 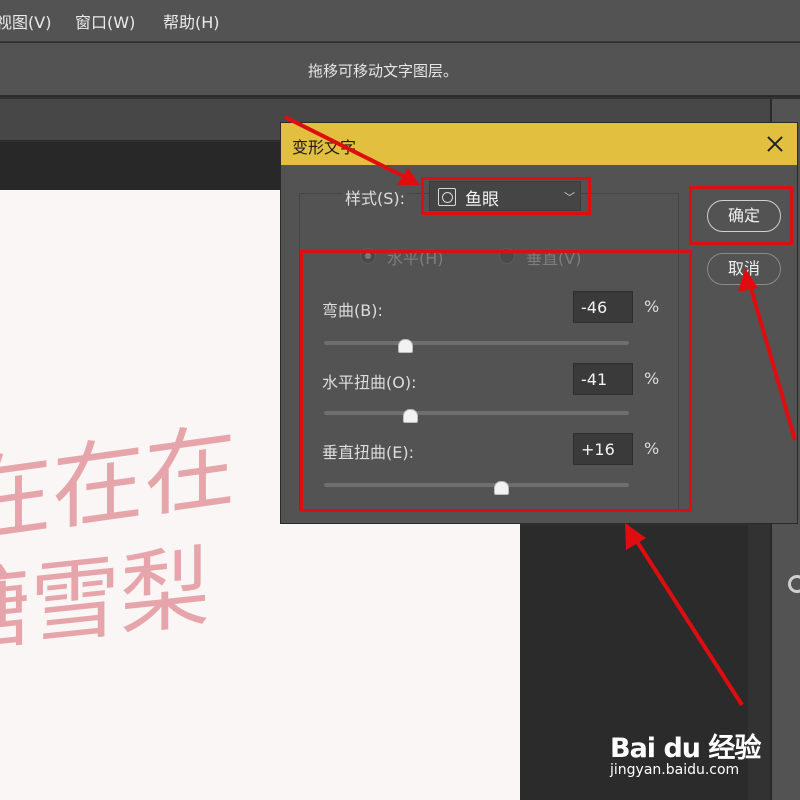 I want to click on horizontal-label: 水平(H), so click(x=415, y=258).